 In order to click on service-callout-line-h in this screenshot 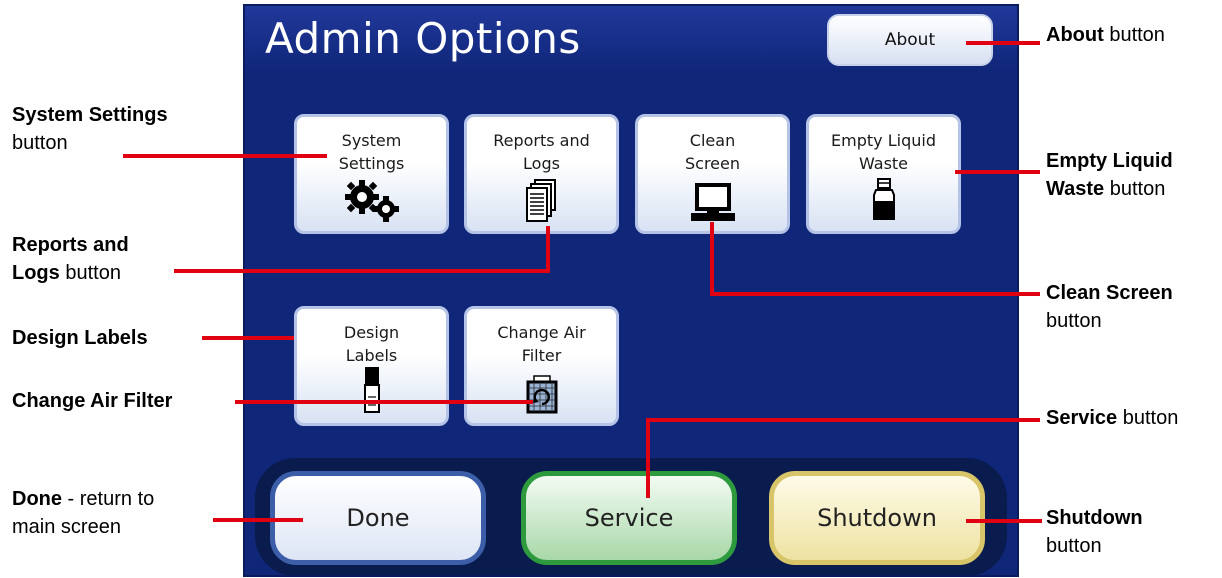, I will do `click(843, 420)`.